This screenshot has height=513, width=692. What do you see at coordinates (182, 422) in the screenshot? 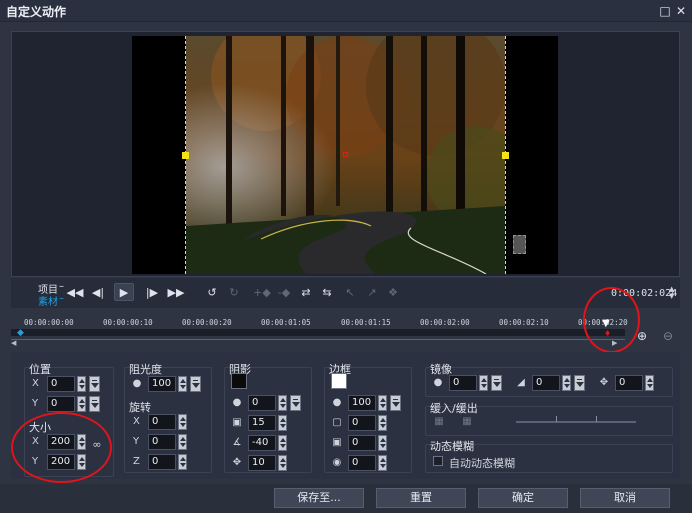
I see `rotation-x-spinner` at bounding box center [182, 422].